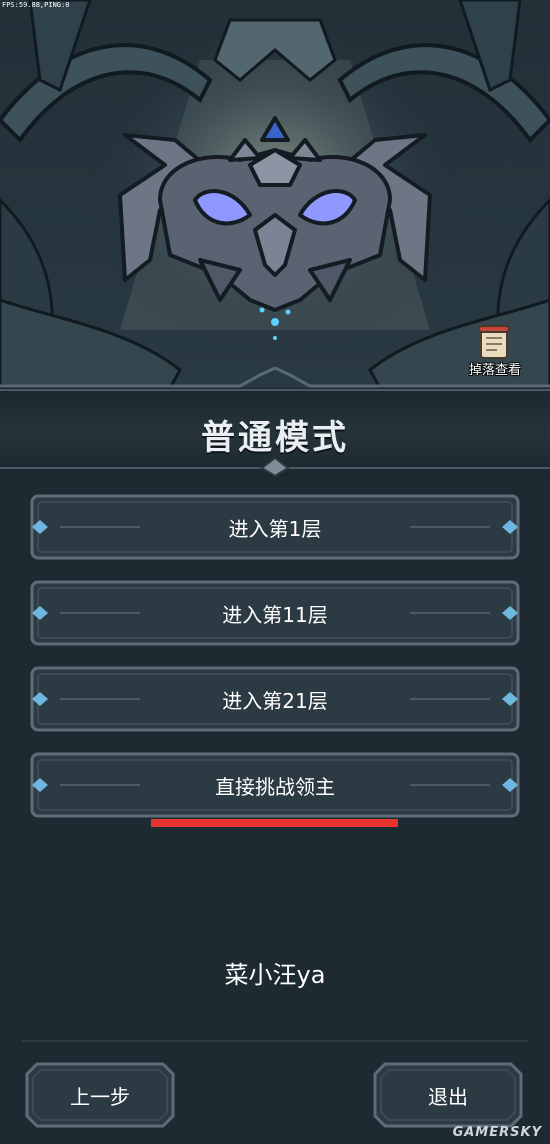 This screenshot has width=550, height=1144. I want to click on mode-title-band: 普通模式, so click(275, 432).